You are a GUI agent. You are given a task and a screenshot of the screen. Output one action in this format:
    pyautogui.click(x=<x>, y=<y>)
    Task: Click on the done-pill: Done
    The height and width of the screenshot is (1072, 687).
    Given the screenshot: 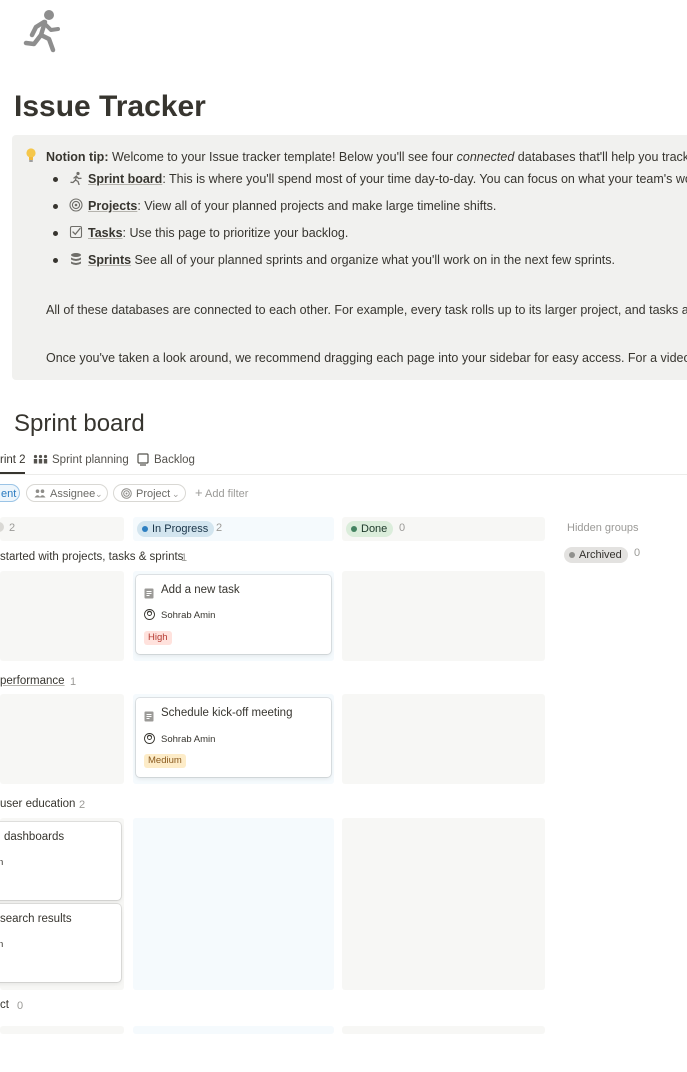 What is the action you would take?
    pyautogui.click(x=370, y=529)
    